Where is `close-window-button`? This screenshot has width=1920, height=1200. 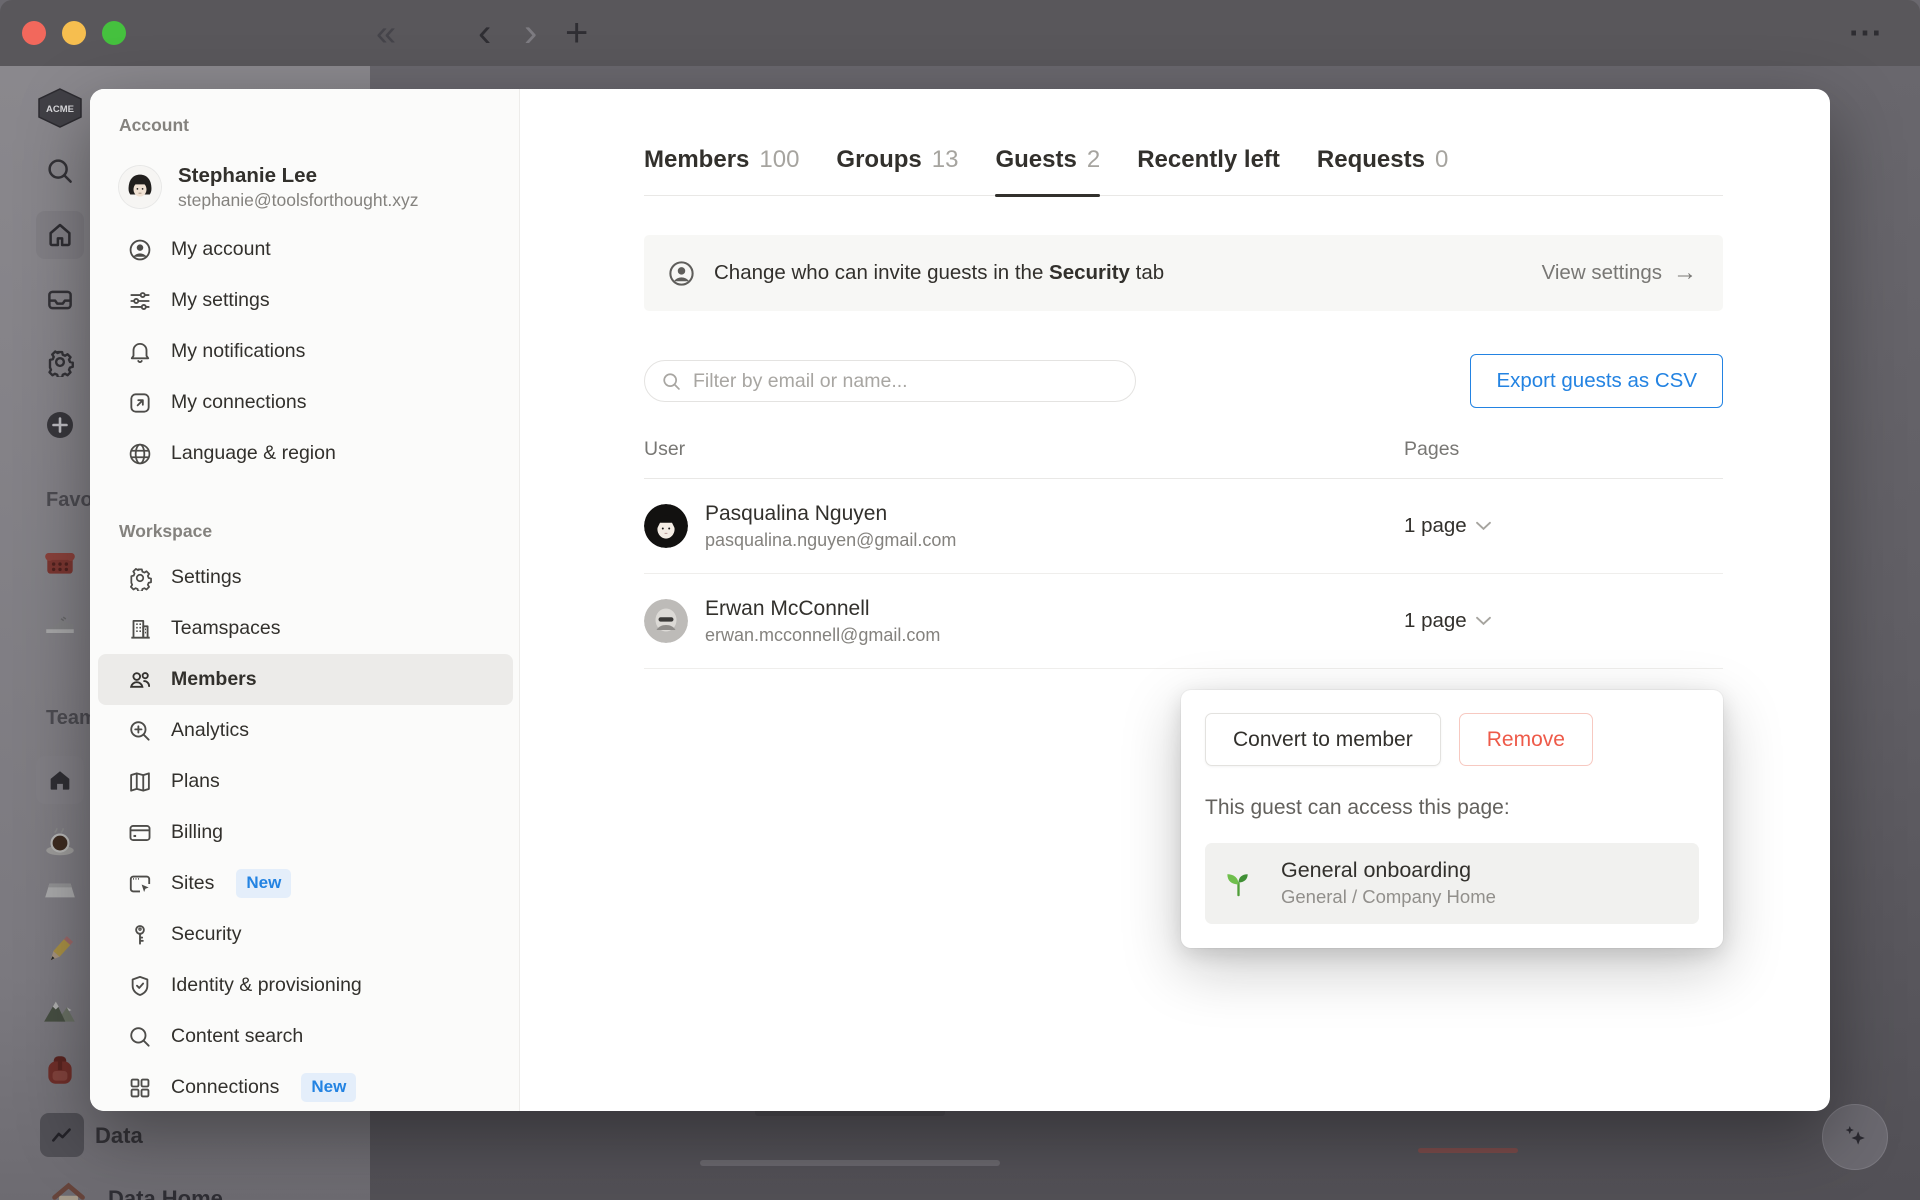 close-window-button is located at coordinates (34, 33).